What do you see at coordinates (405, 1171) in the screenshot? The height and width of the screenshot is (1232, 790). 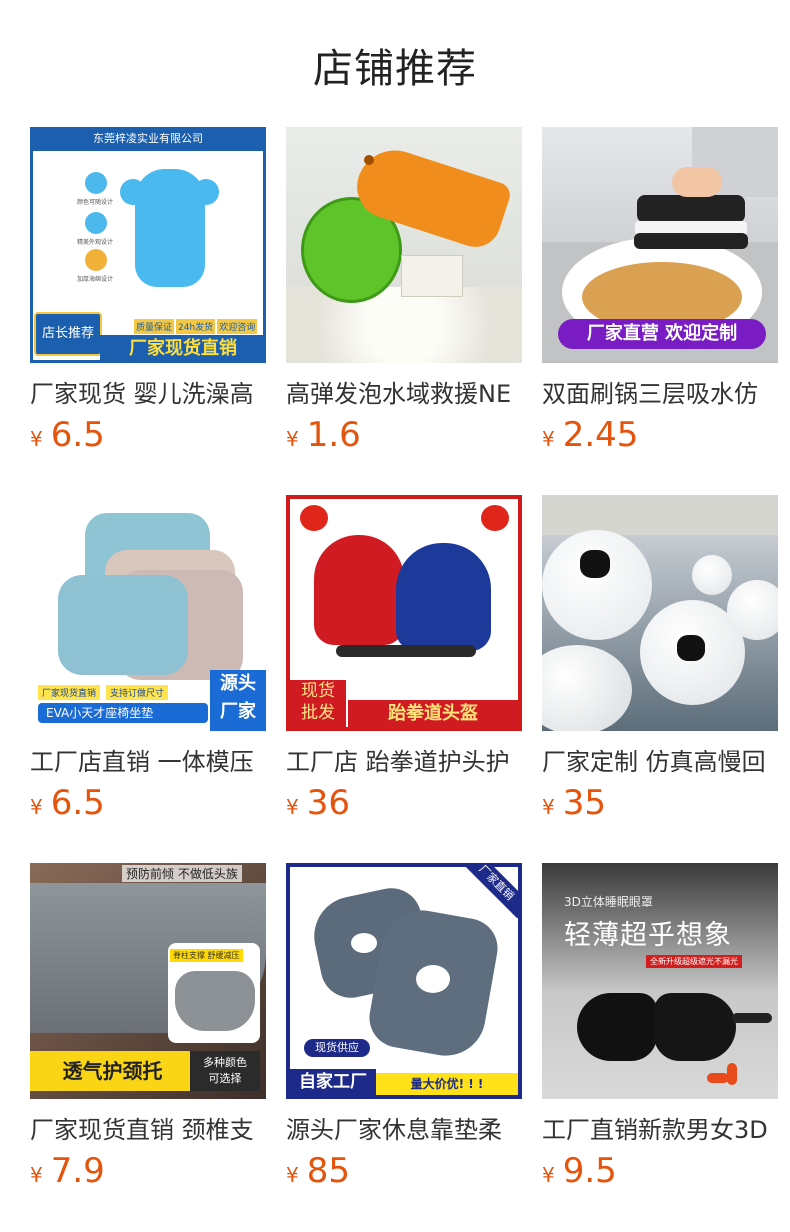 I see `product-price: ¥ 85` at bounding box center [405, 1171].